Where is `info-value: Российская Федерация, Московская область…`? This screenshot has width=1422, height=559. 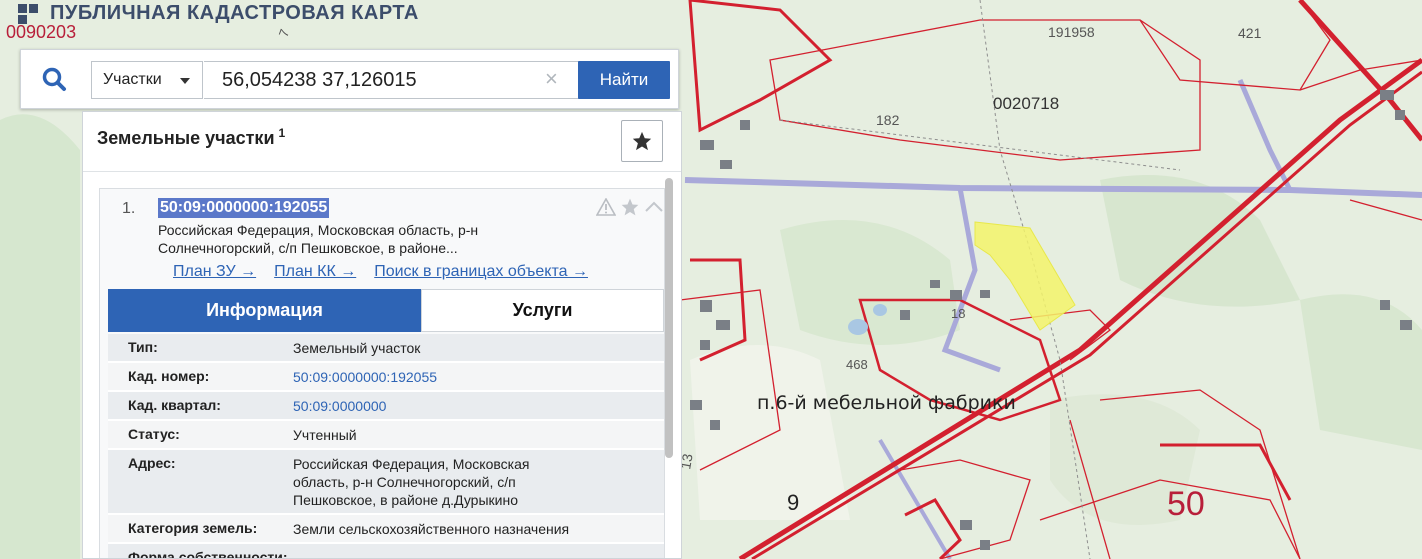
info-value: Российская Федерация, Московская область… is located at coordinates (411, 482).